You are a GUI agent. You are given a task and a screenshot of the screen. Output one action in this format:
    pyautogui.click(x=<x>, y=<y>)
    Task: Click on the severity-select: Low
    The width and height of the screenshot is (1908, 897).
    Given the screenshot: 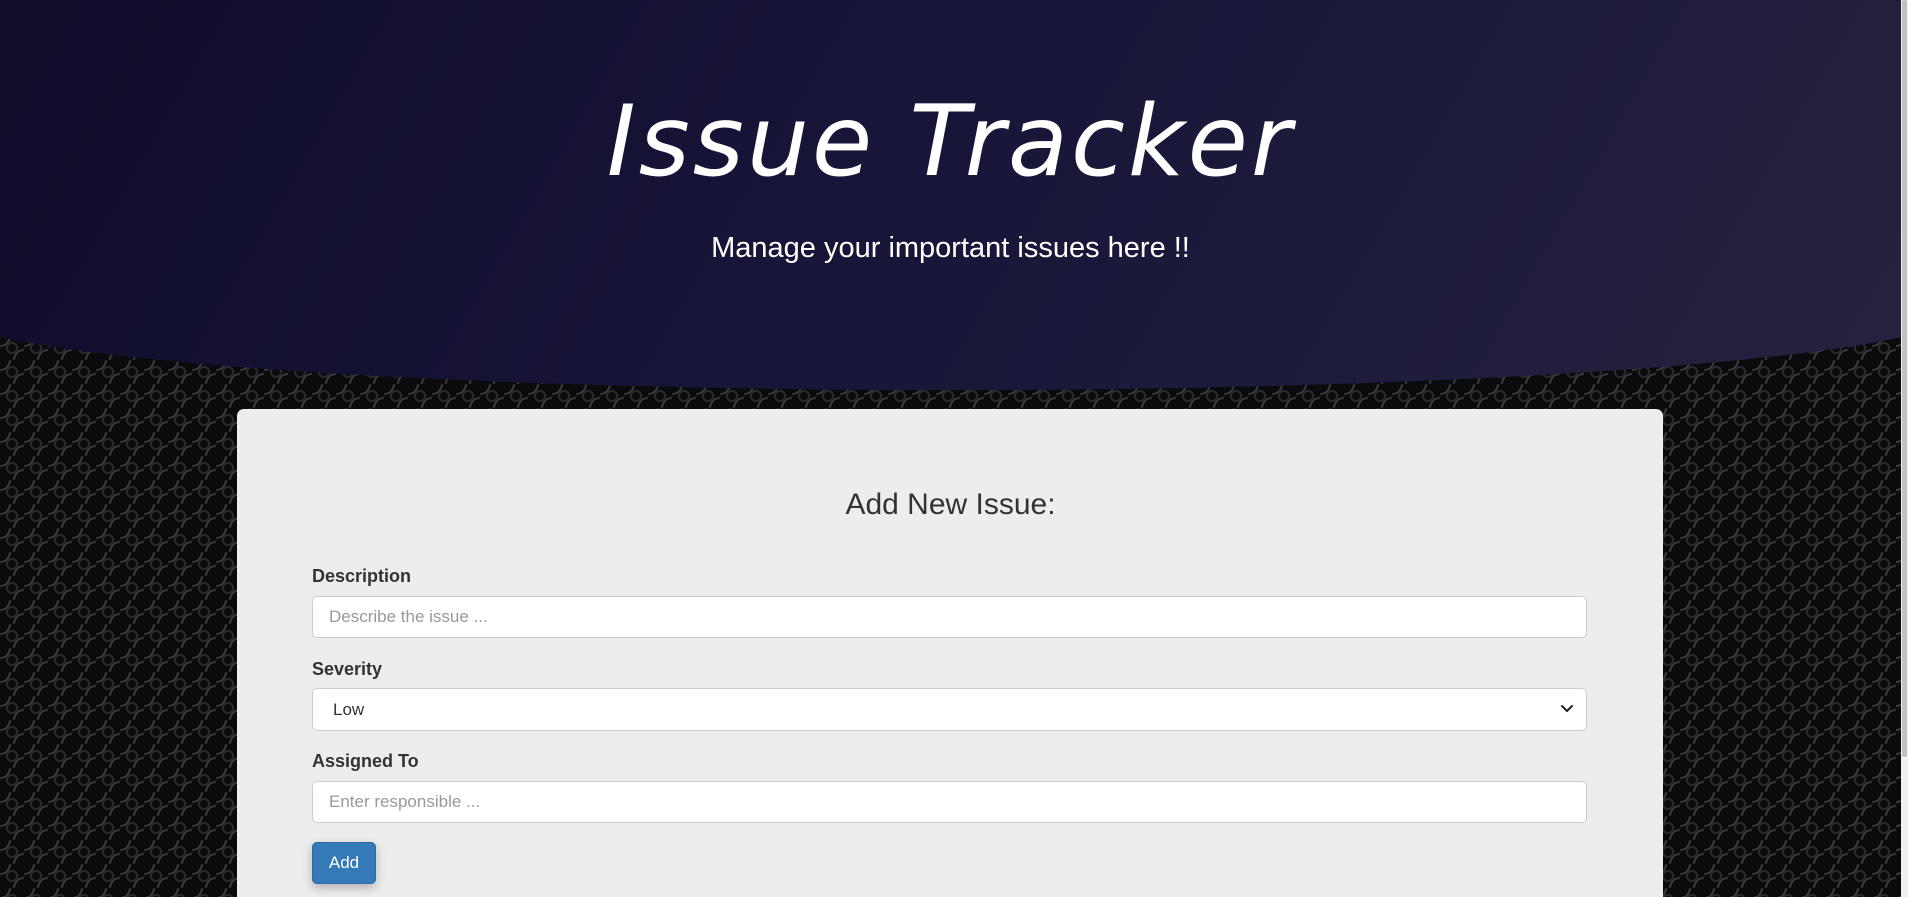 What is the action you would take?
    pyautogui.click(x=949, y=709)
    